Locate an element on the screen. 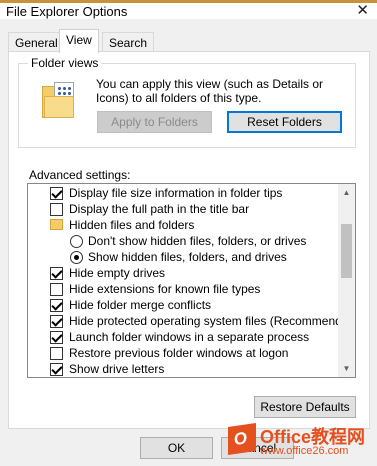 This screenshot has width=377, height=466. ok-button: OK is located at coordinates (176, 448).